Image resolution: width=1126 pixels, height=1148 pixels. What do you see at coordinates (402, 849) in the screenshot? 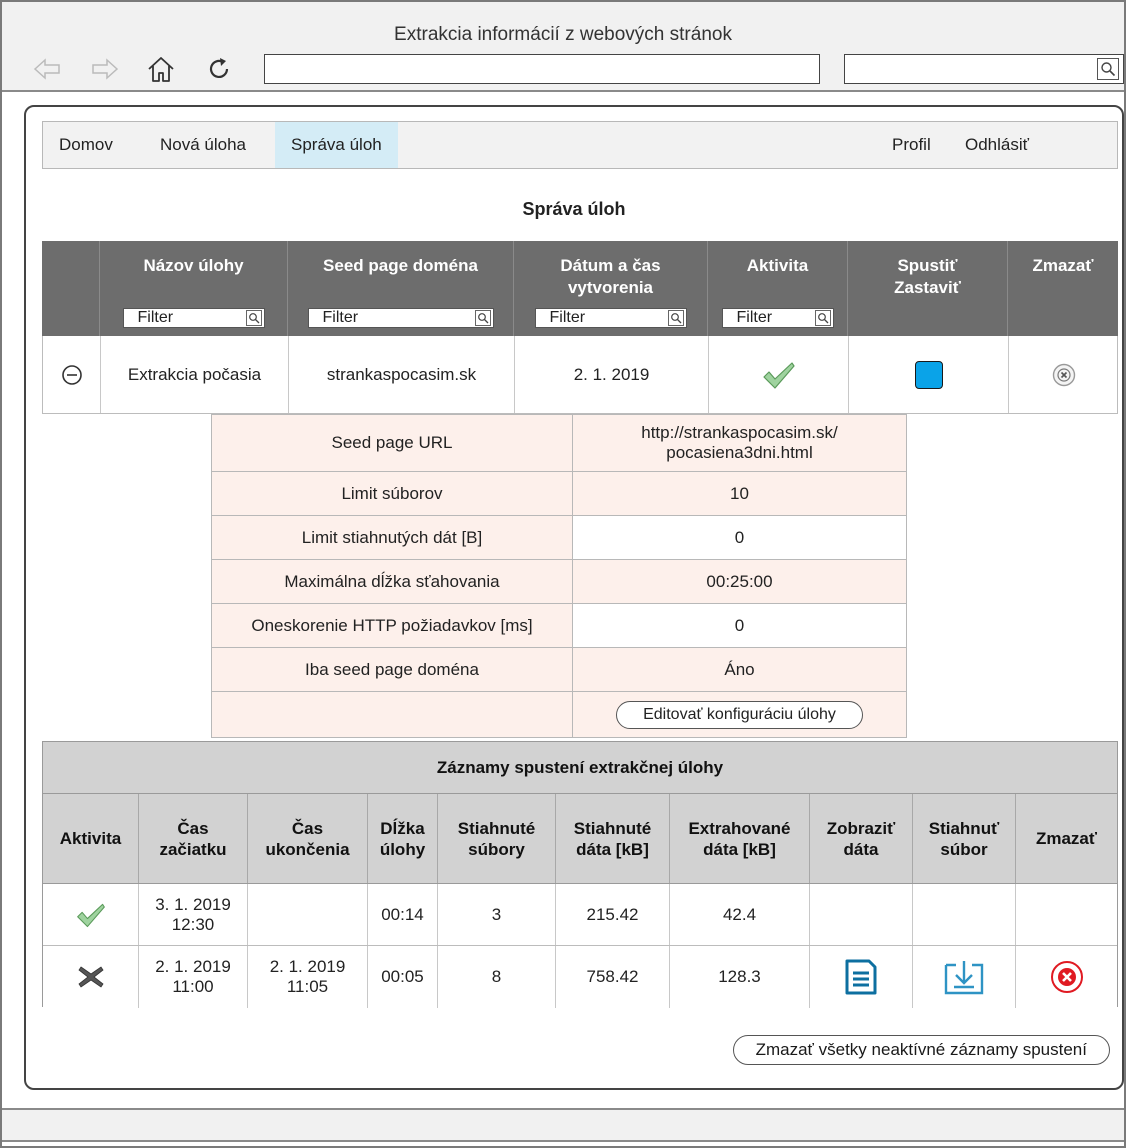
I see `runs-header-length-label-2: úlohy` at bounding box center [402, 849].